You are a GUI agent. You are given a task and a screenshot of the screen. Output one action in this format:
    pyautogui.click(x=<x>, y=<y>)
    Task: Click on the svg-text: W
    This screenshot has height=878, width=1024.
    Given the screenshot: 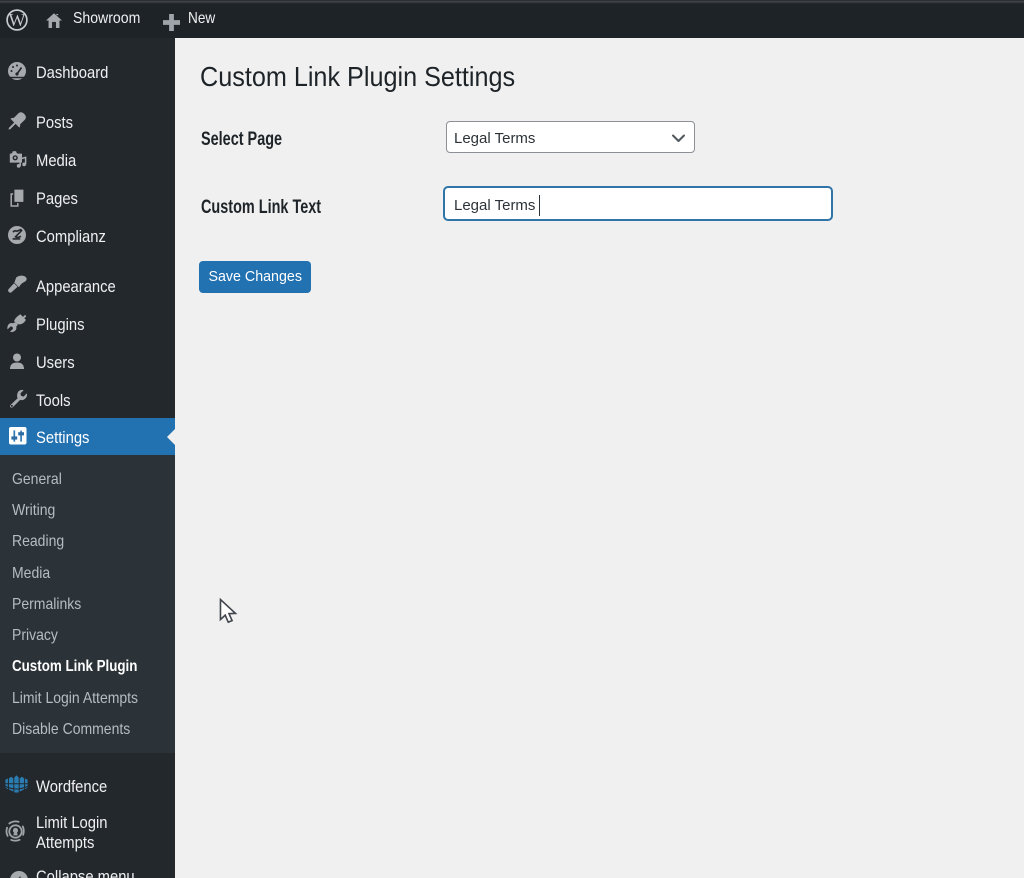 What is the action you would take?
    pyautogui.click(x=17, y=20)
    